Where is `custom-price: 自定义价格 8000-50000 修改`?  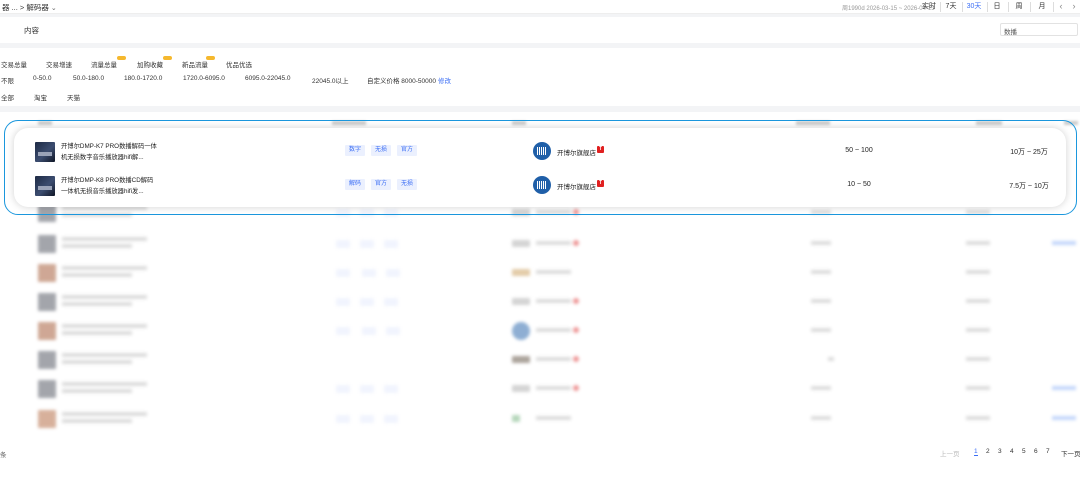 custom-price: 自定义价格 8000-50000 修改 is located at coordinates (409, 80).